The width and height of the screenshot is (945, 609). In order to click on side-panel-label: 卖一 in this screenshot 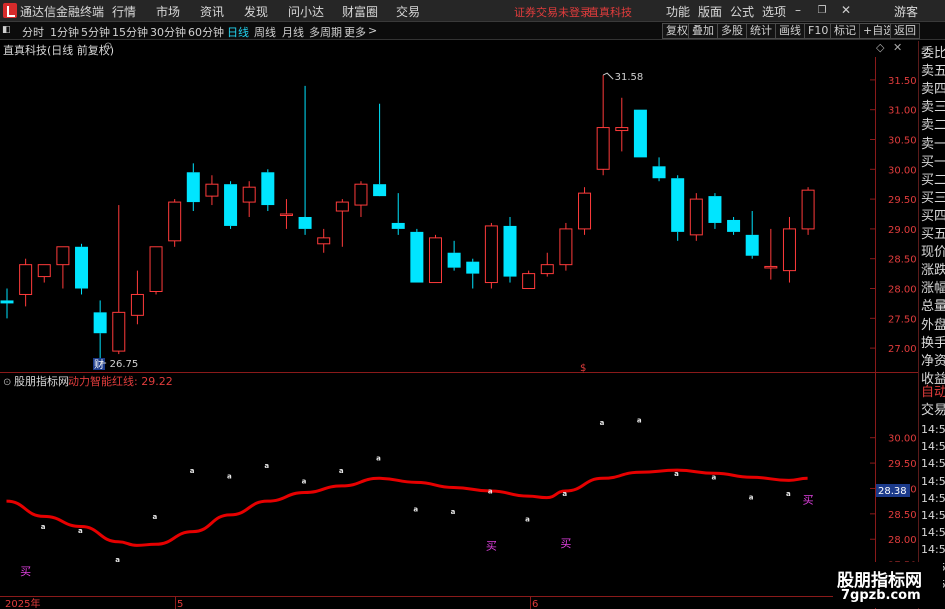, I will do `click(933, 145)`.